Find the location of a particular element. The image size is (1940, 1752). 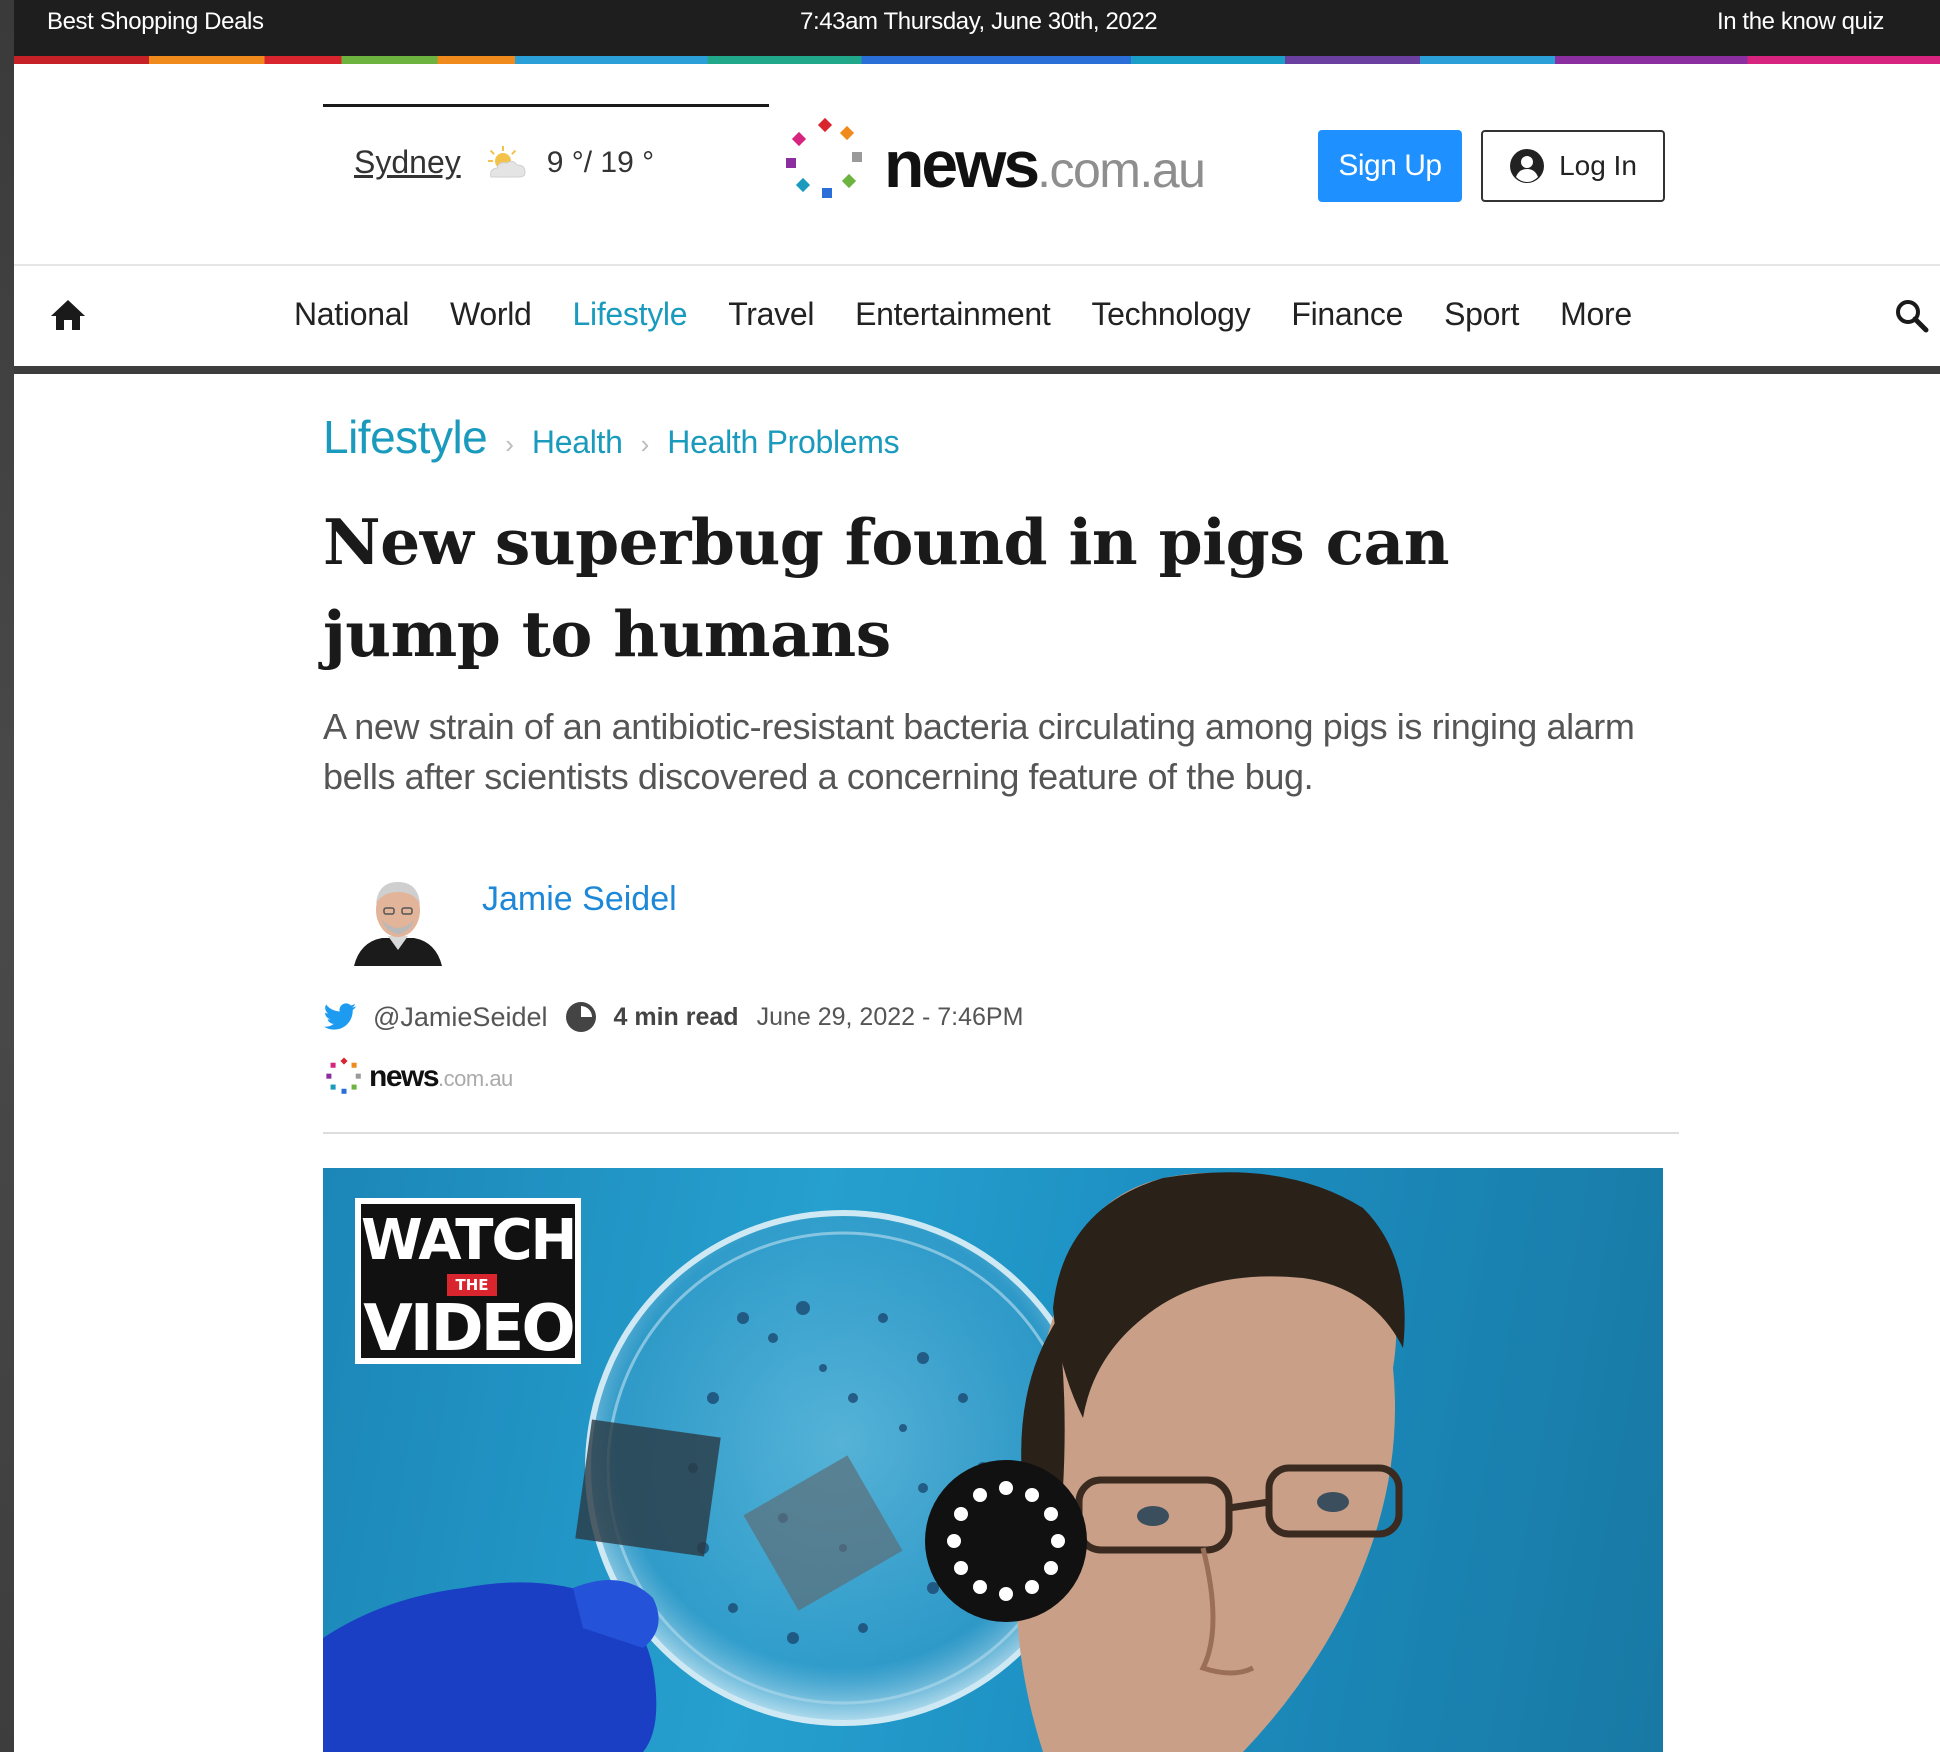

source-wordmark: news.com.au is located at coordinates (441, 1077).